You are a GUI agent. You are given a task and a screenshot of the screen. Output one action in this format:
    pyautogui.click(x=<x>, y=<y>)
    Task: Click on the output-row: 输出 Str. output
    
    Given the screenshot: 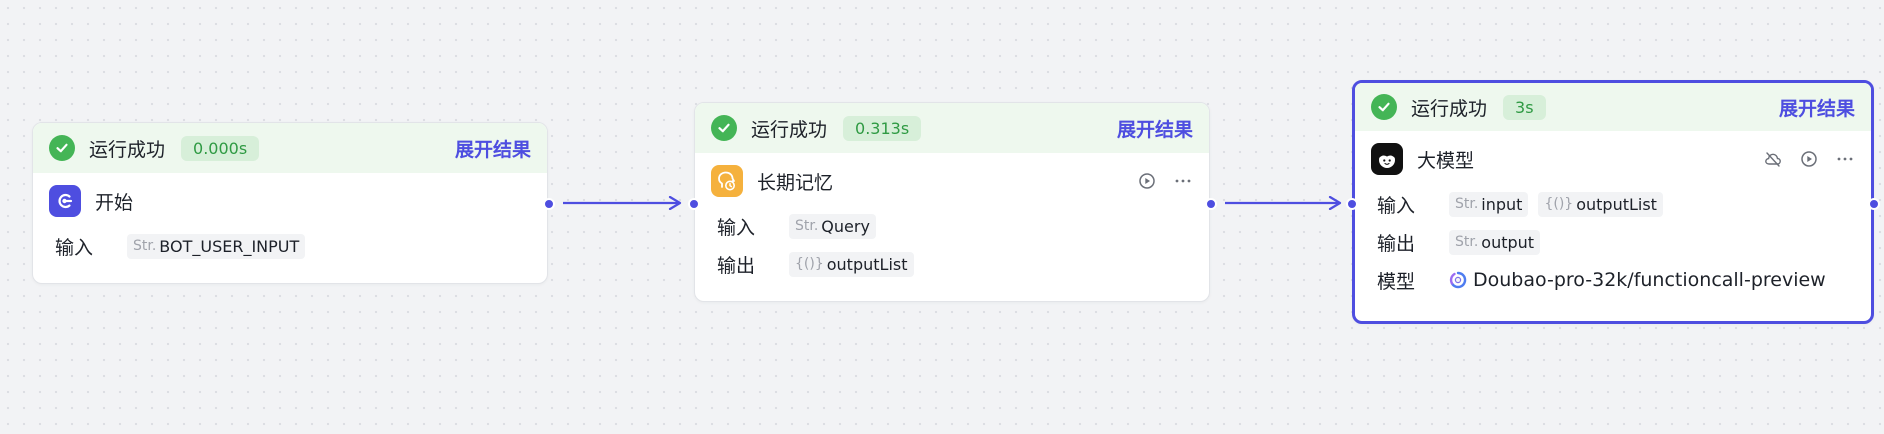 What is the action you would take?
    pyautogui.click(x=1613, y=242)
    